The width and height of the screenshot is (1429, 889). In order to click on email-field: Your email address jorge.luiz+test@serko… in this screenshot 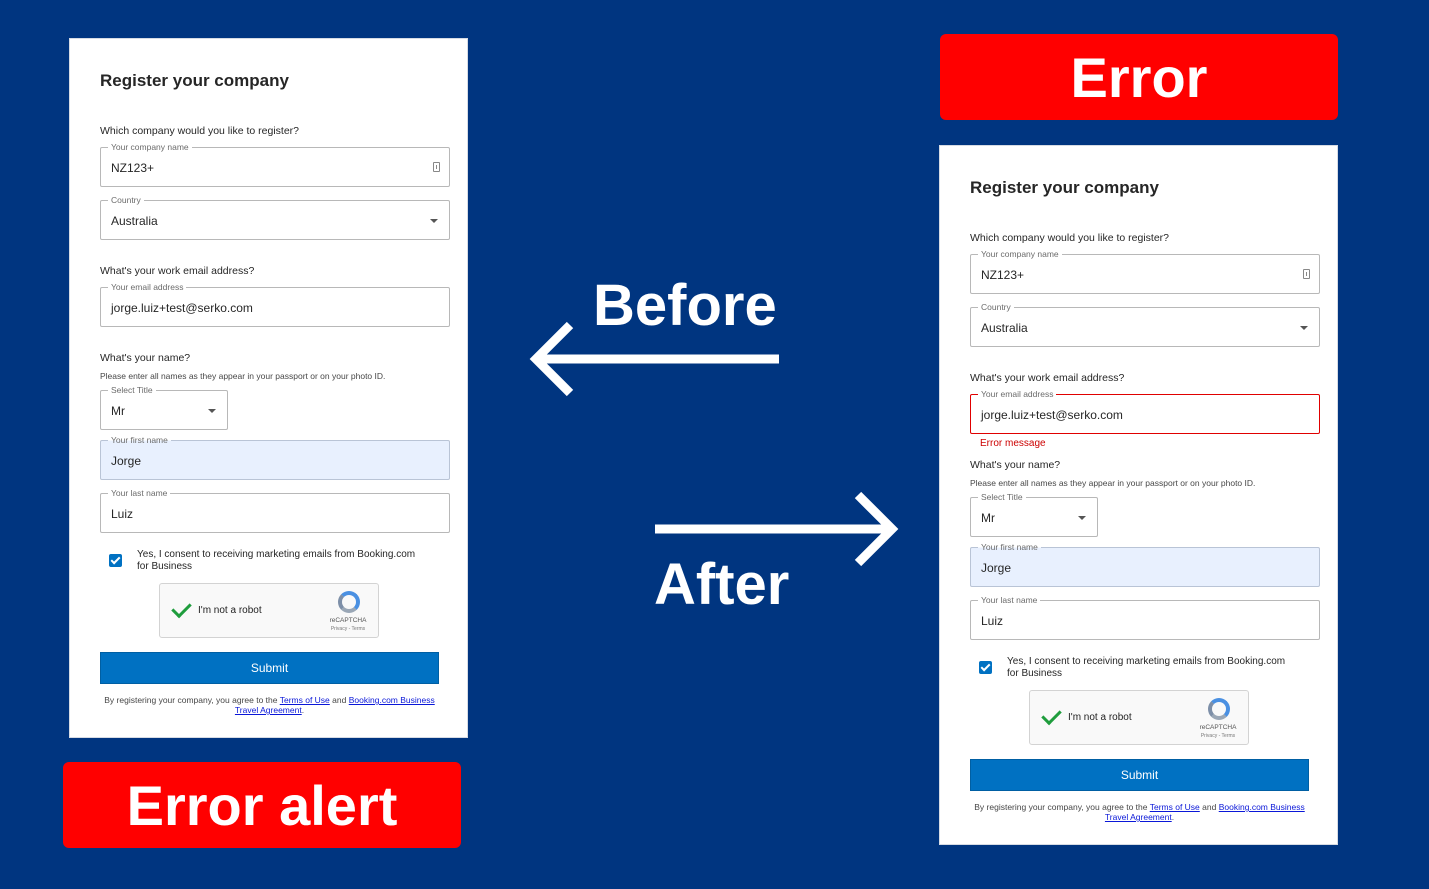, I will do `click(275, 304)`.